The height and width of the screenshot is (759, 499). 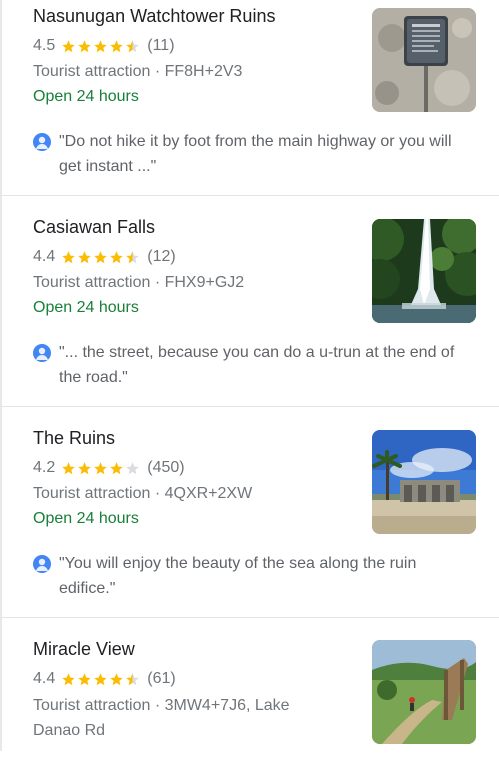 I want to click on place-name: Nasunugan Watchtower Ruins, so click(x=154, y=16).